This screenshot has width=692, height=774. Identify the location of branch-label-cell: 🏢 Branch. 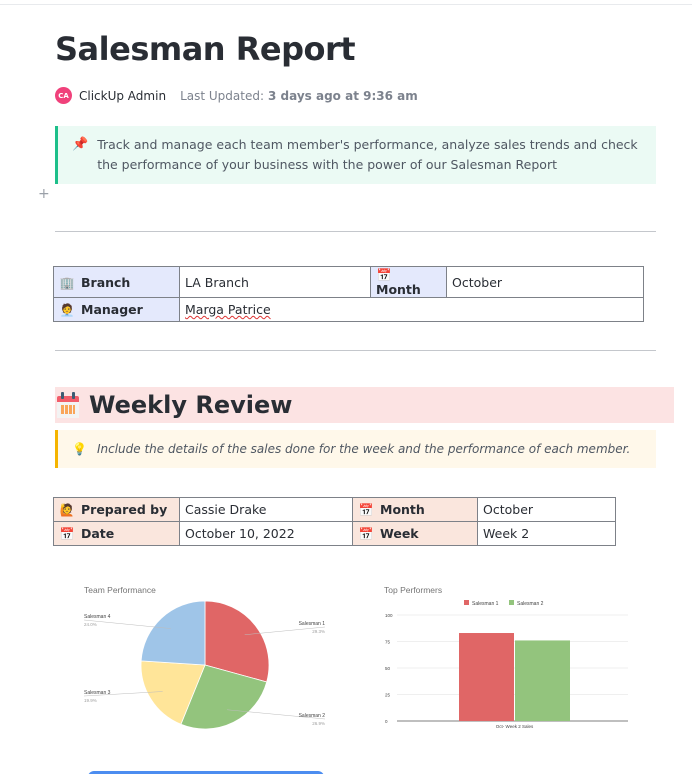
(116, 282).